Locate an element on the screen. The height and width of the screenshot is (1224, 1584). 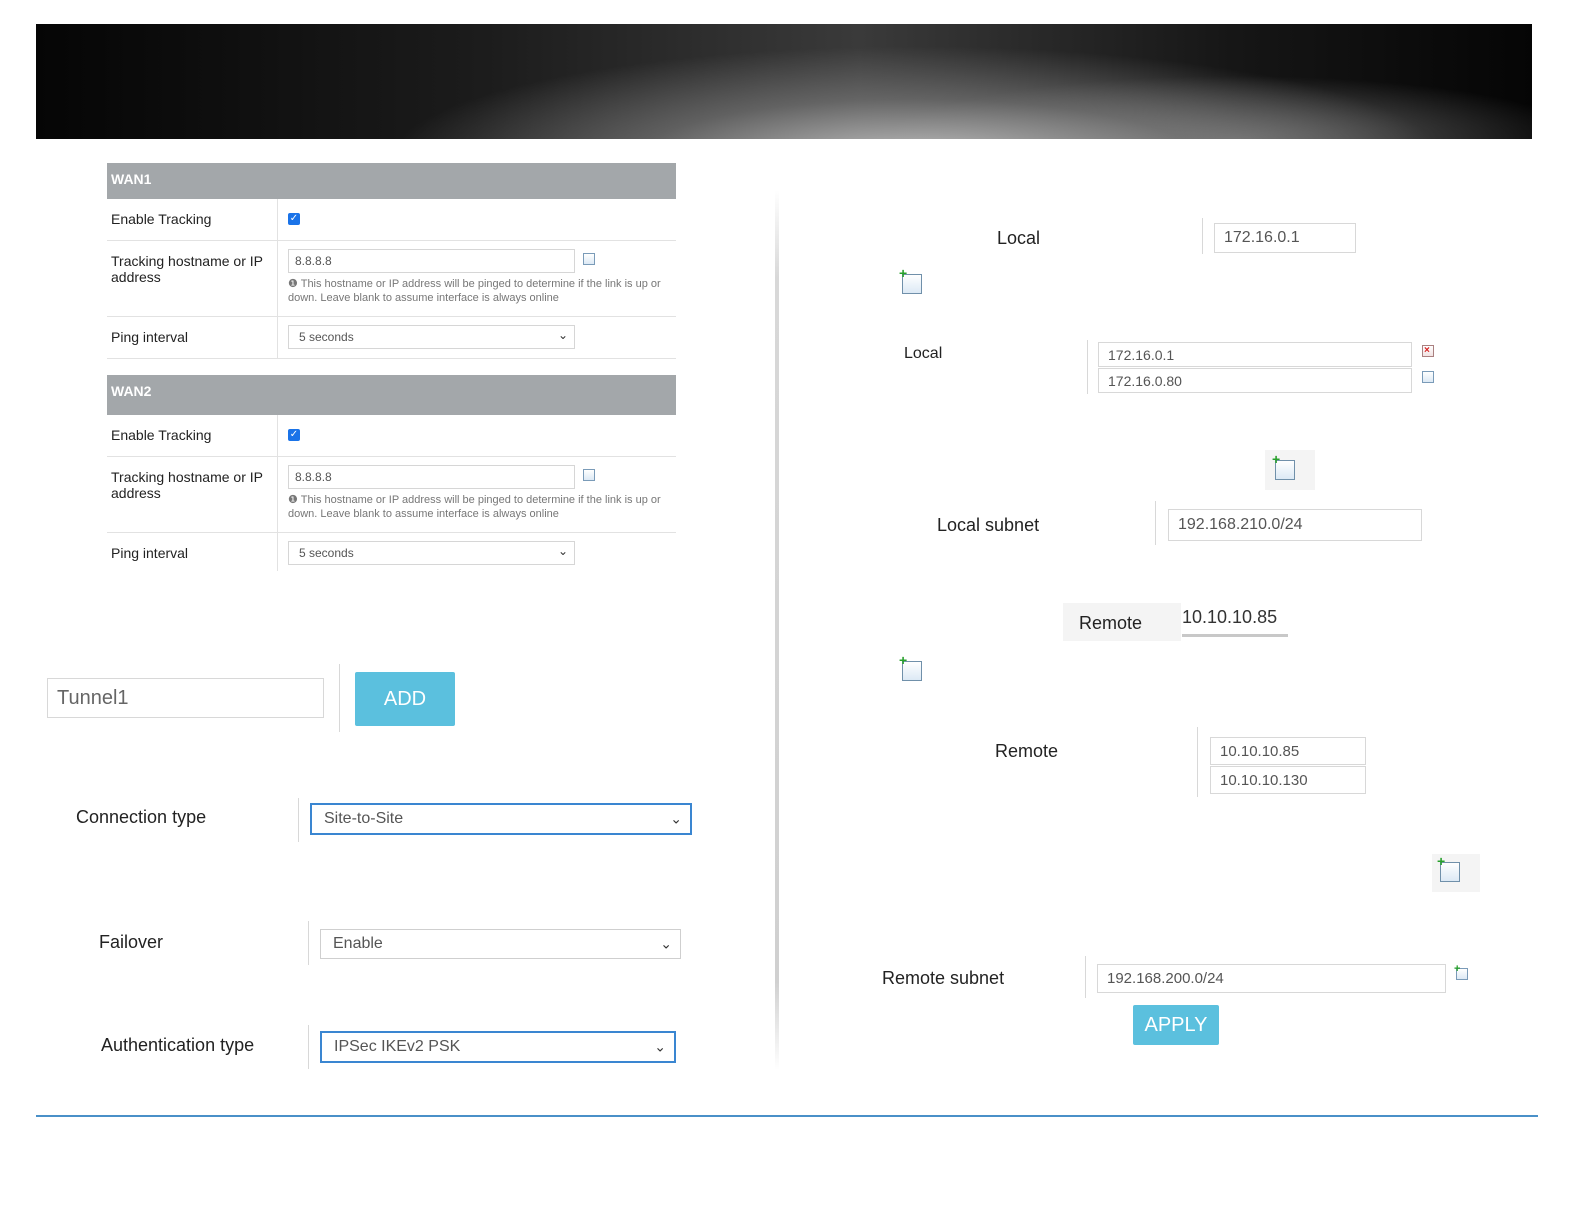
wan1-enable-row: Enable Tracking ✓ is located at coordinates (391, 220).